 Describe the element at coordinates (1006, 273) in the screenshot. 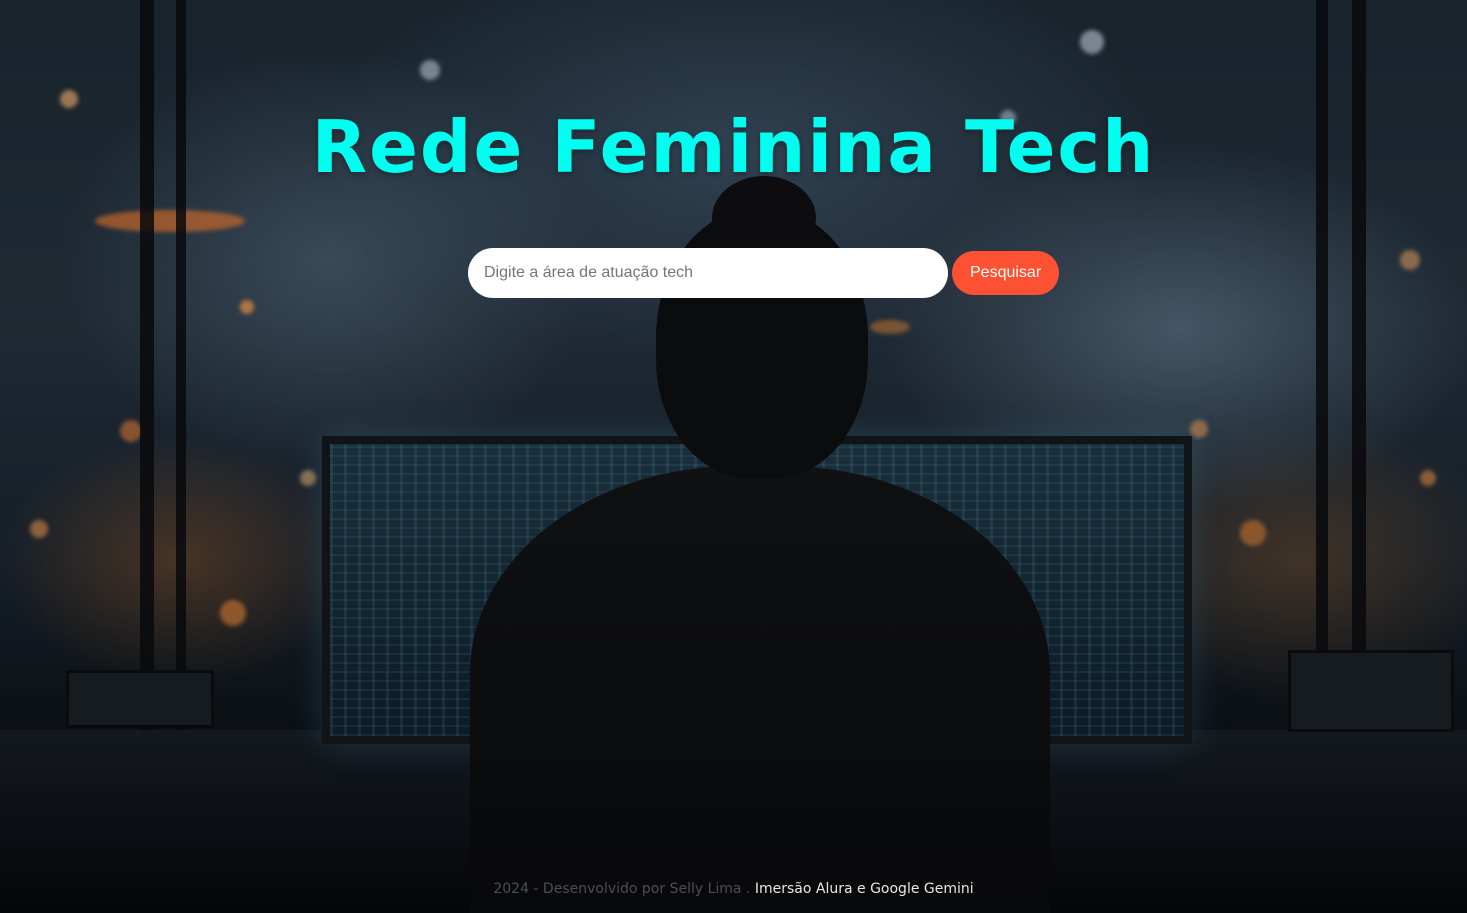

I see `search-button: Pesquisar` at that location.